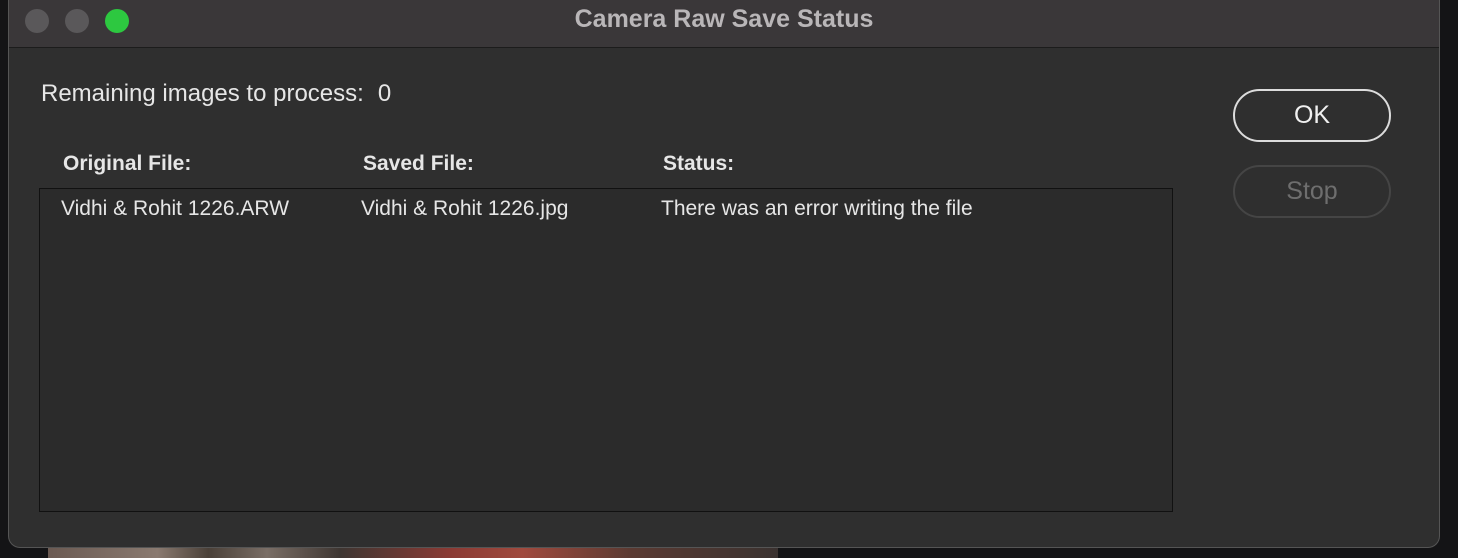 The image size is (1458, 558). I want to click on saved-file-cell: Vidhi & Rohit 1226.jpg, so click(465, 208).